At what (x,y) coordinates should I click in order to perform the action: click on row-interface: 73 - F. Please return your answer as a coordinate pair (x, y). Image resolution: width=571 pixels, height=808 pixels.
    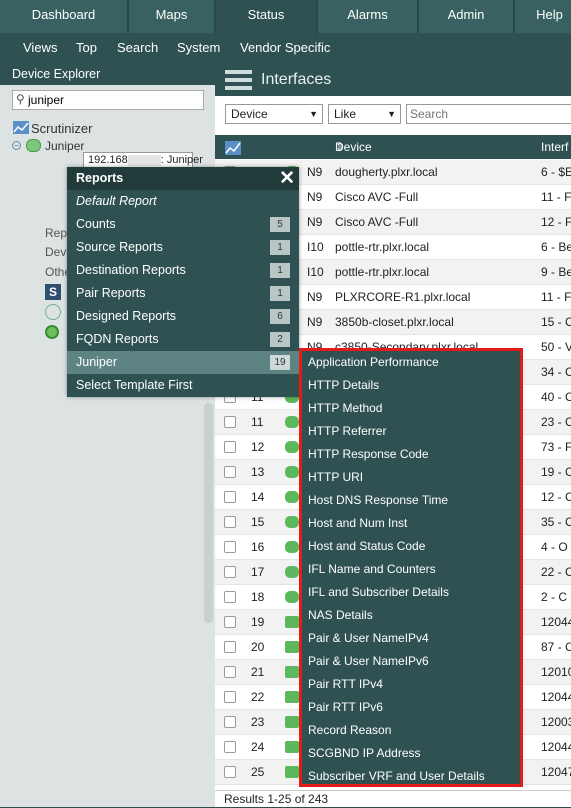
    Looking at the image, I should click on (556, 447).